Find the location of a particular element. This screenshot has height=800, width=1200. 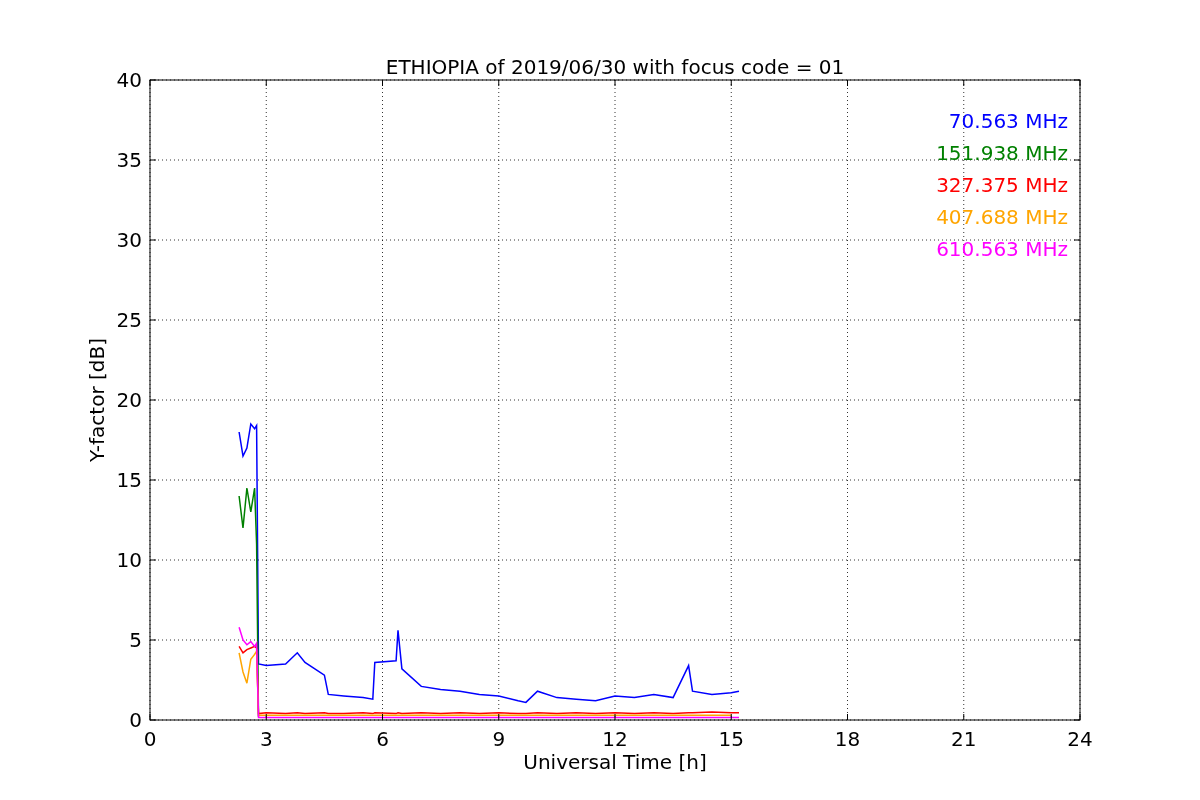

legend-label: 70.563 MHz is located at coordinates (1008, 121).